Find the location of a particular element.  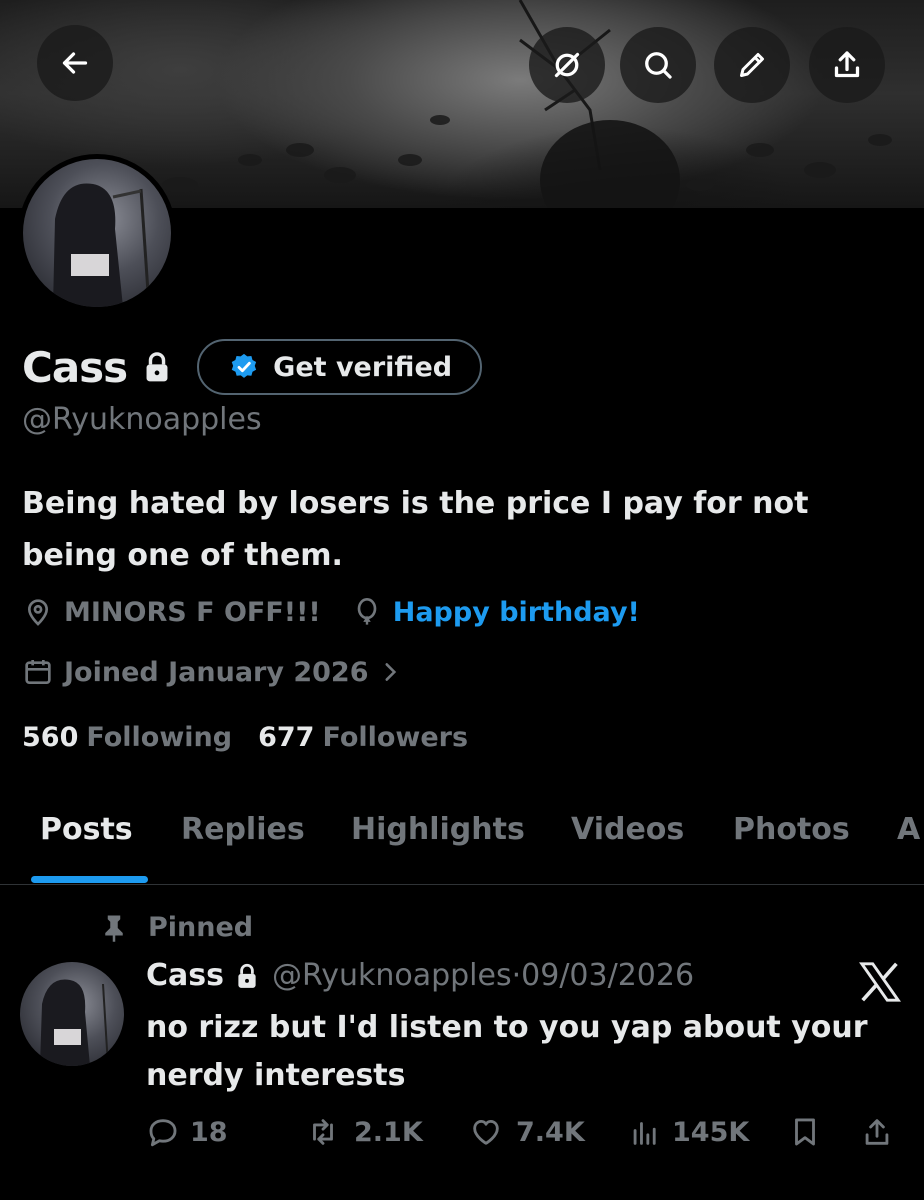

pinned-indicator: Pinned is located at coordinates (176, 927).